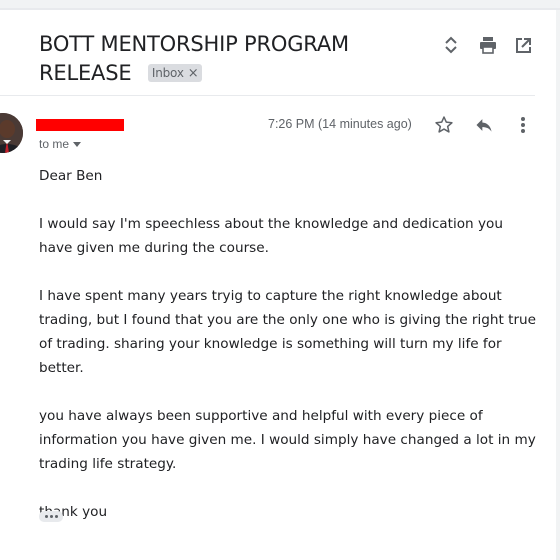 This screenshot has height=560, width=560. What do you see at coordinates (523, 125) in the screenshot?
I see `more-options-icon` at bounding box center [523, 125].